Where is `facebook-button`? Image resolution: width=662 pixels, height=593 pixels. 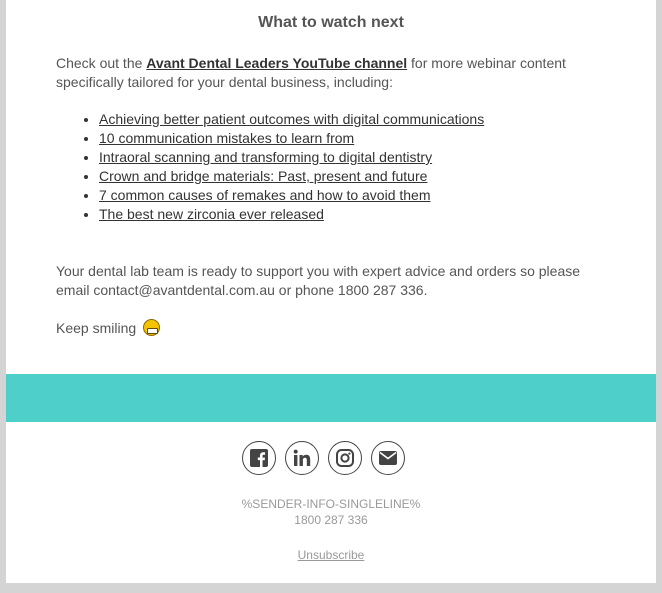
facebook-button is located at coordinates (259, 458).